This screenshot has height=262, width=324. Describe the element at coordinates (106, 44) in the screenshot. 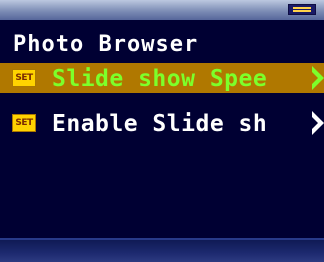

I see `page-title: Photo Browser` at that location.